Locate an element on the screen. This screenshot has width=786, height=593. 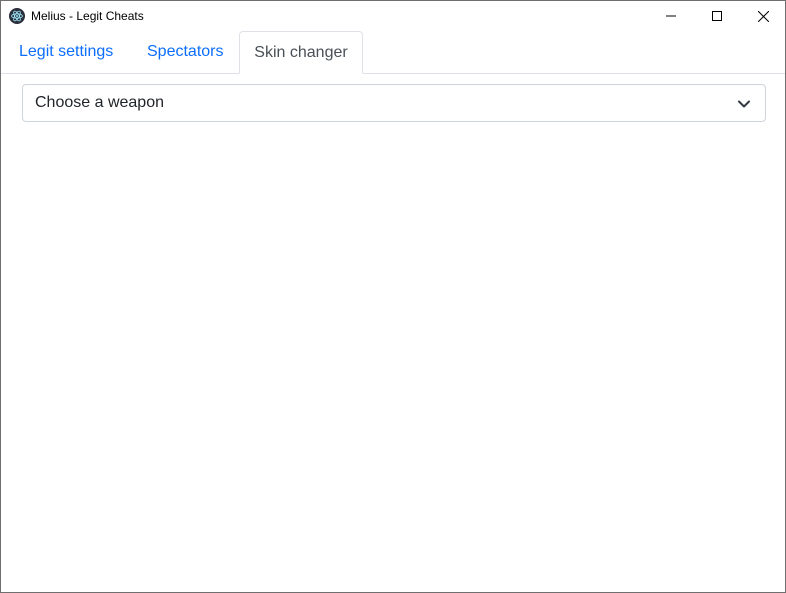
minimize-icon is located at coordinates (671, 16).